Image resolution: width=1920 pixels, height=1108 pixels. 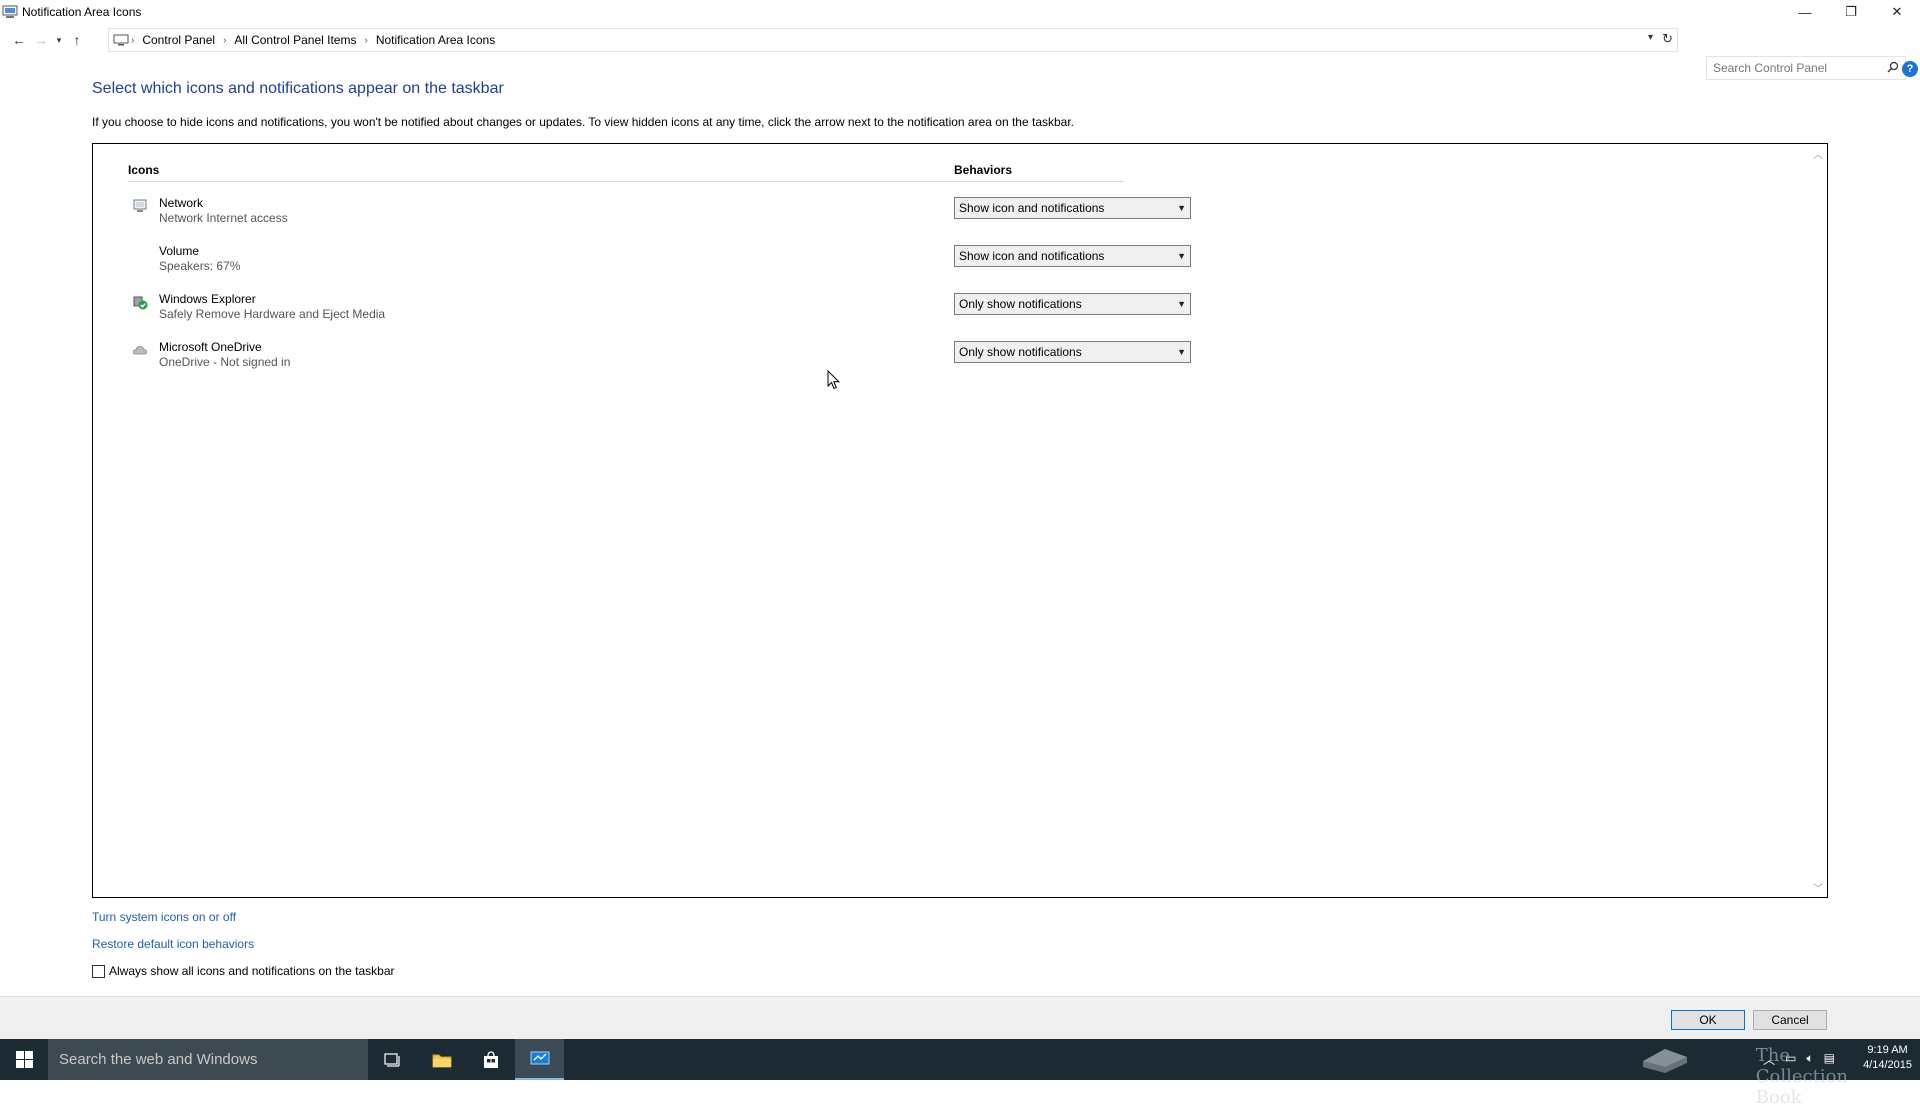 I want to click on search-control-panel-input: Search Control Panel, so click(x=1806, y=68).